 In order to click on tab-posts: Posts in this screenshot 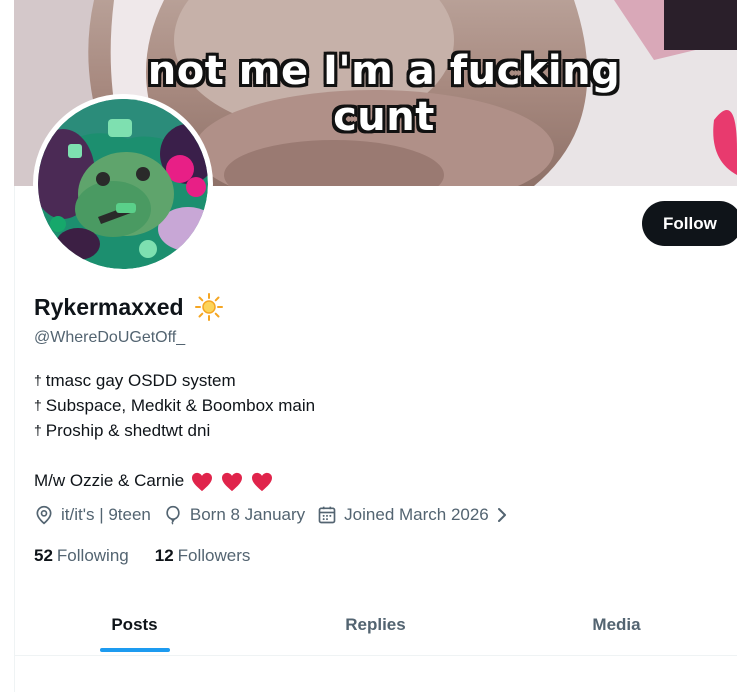, I will do `click(134, 625)`.